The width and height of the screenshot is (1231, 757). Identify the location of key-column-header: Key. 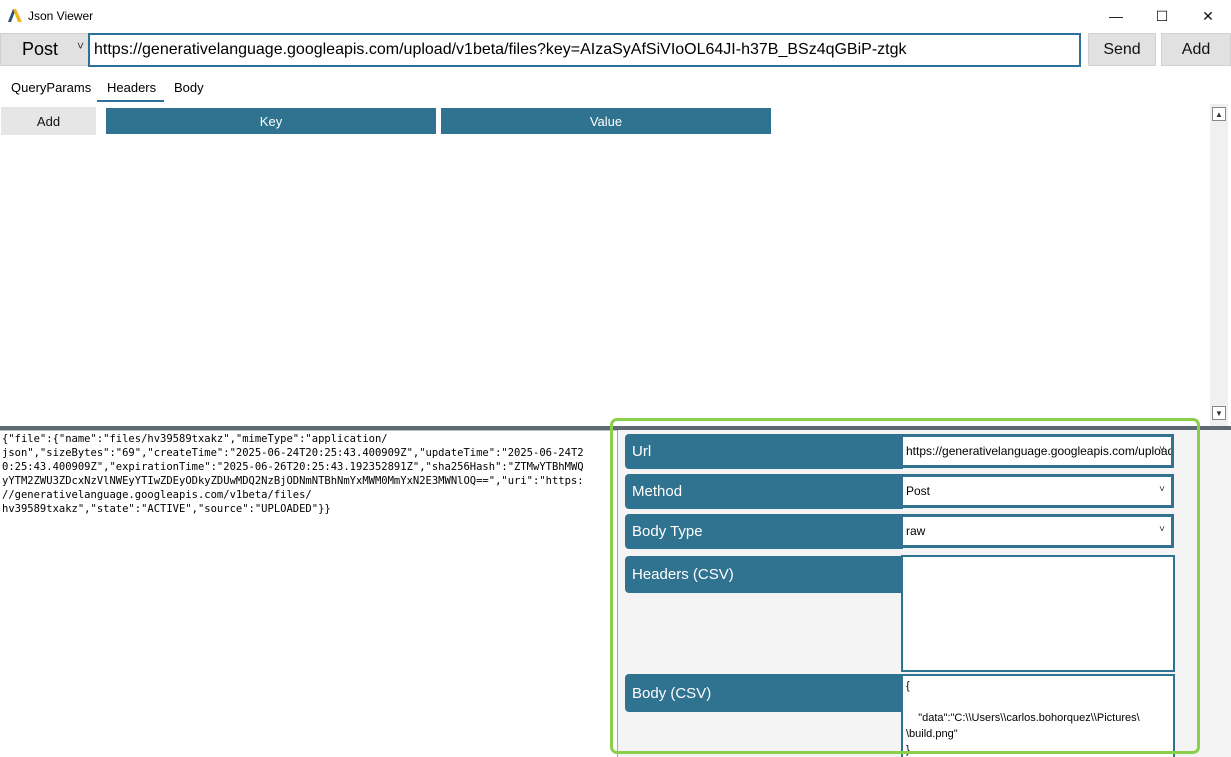
(271, 121).